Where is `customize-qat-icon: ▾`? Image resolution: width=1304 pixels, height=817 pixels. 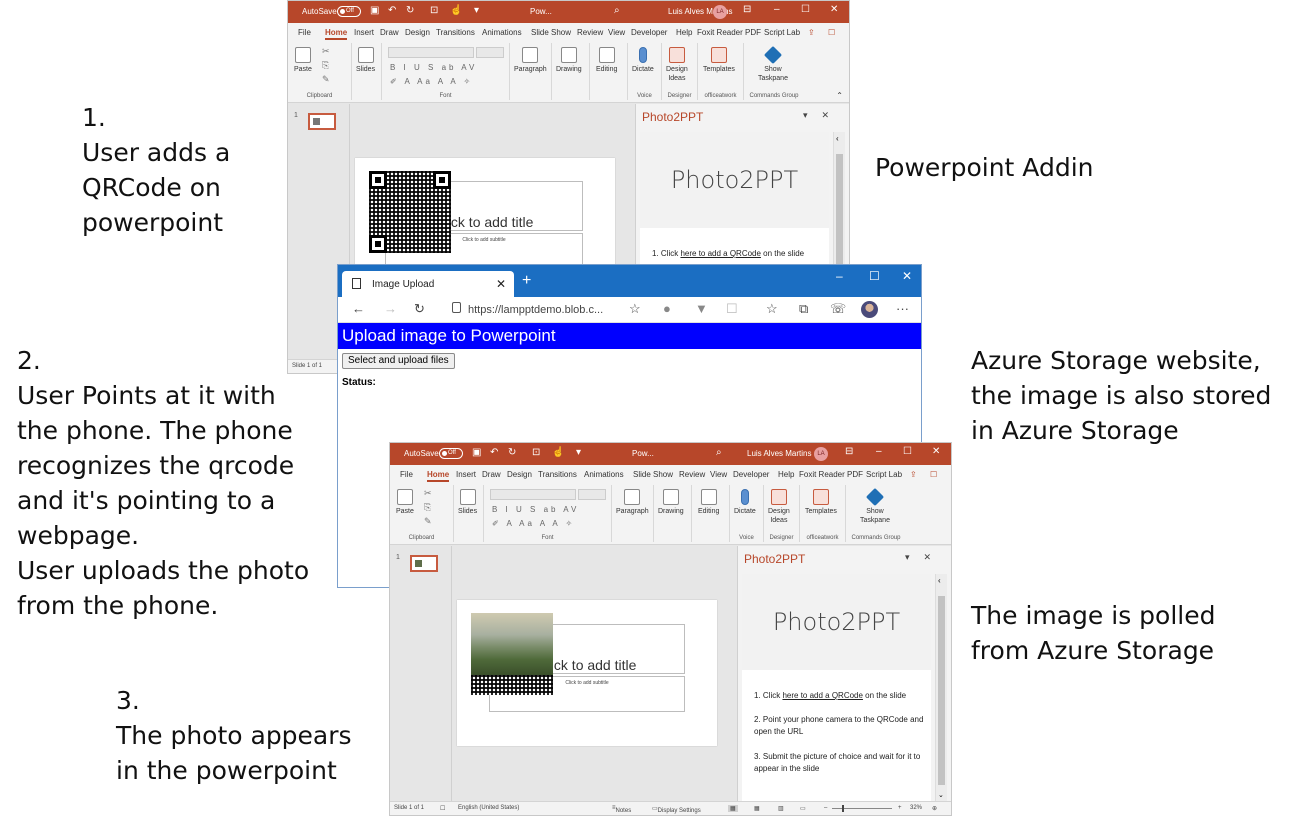 customize-qat-icon: ▾ is located at coordinates (578, 452).